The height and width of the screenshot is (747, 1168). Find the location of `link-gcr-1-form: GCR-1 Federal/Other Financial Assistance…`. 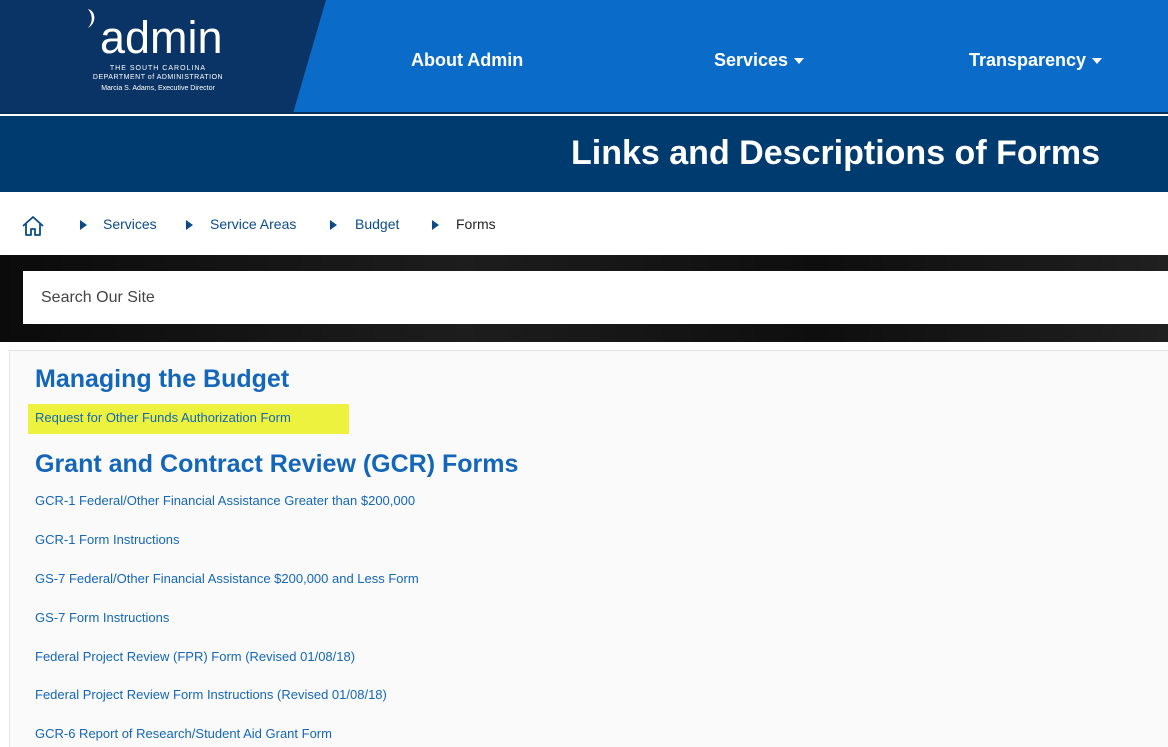

link-gcr-1-form: GCR-1 Federal/Other Financial Assistance… is located at coordinates (225, 500).